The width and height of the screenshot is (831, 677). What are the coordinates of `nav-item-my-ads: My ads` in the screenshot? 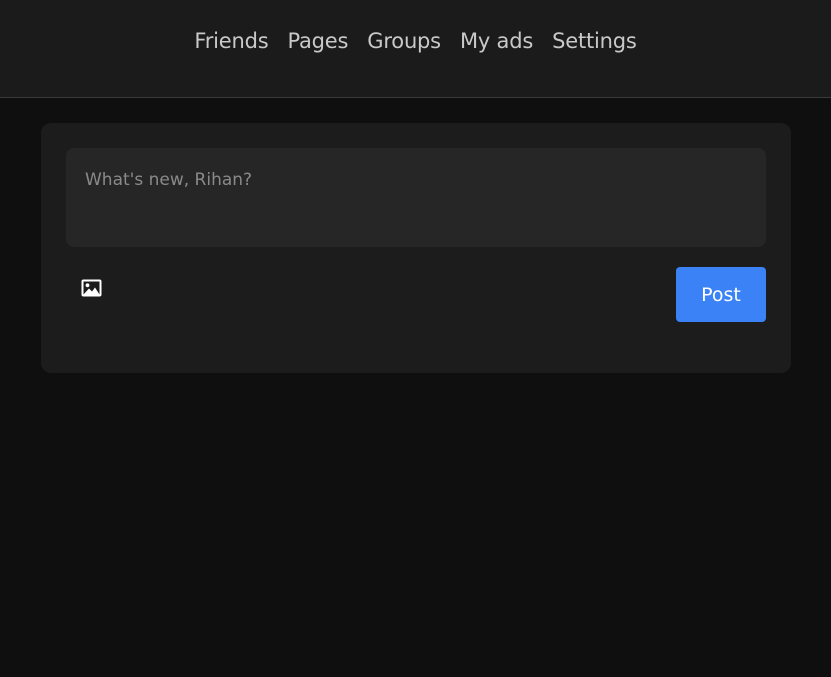 It's located at (496, 41).